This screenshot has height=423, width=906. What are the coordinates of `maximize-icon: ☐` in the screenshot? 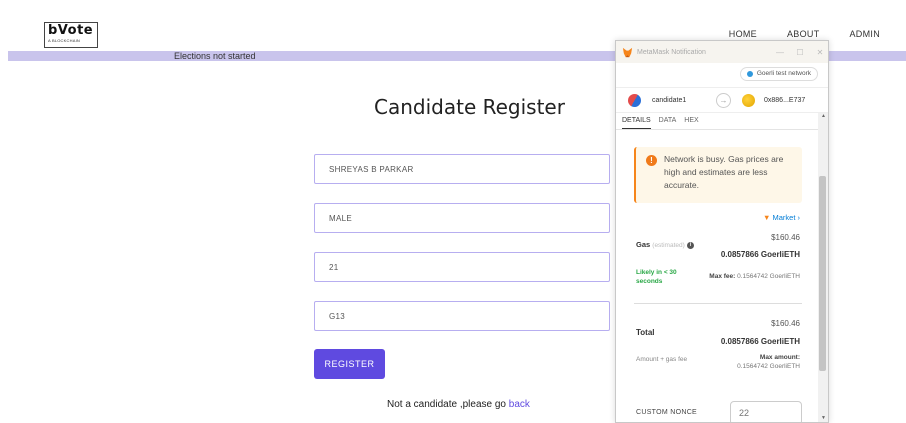 It's located at (800, 52).